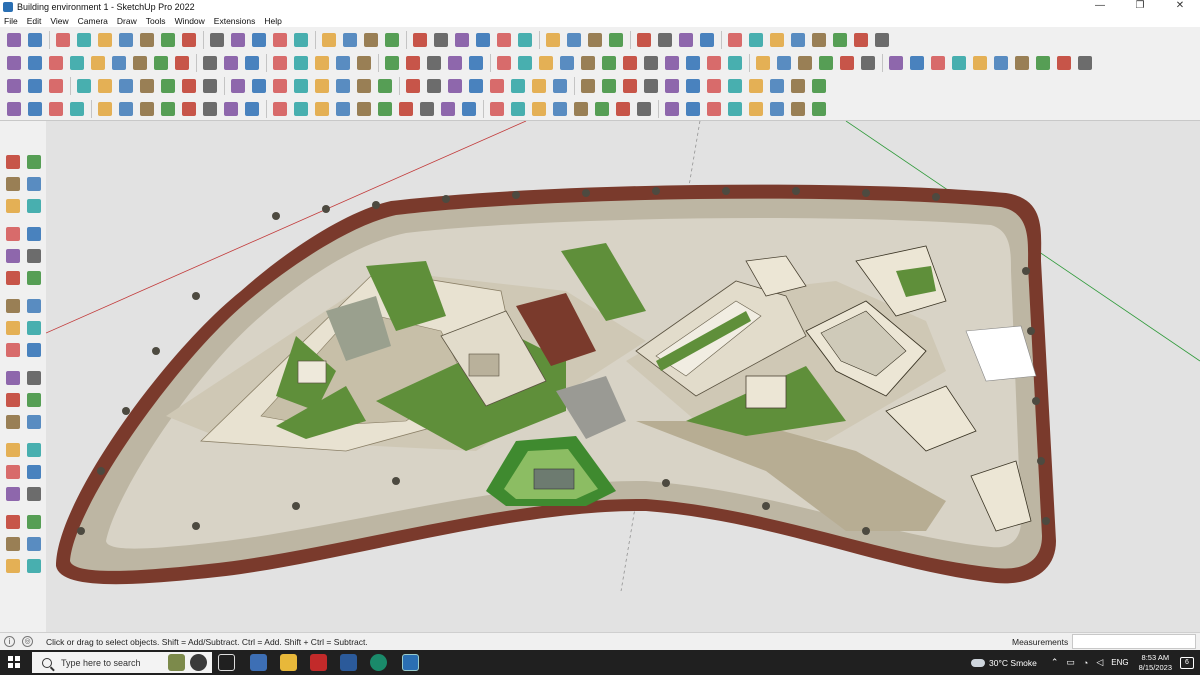  Describe the element at coordinates (34, 566) in the screenshot. I see `select-icon` at that location.